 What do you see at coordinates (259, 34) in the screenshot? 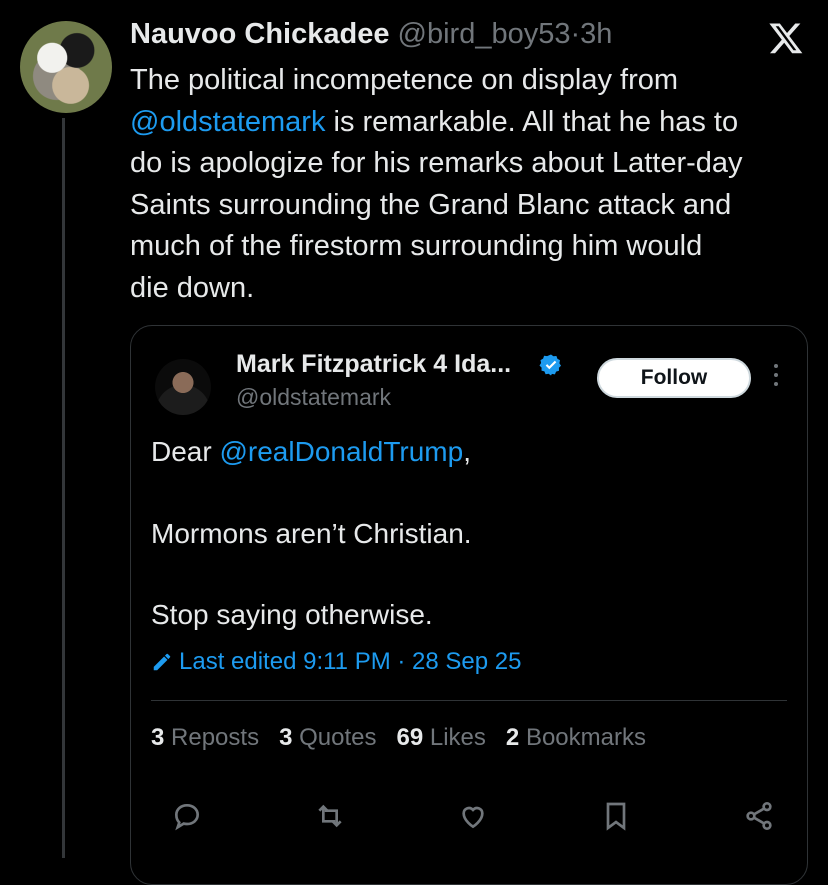
I see `author-name: Nauvoo Chickadee` at bounding box center [259, 34].